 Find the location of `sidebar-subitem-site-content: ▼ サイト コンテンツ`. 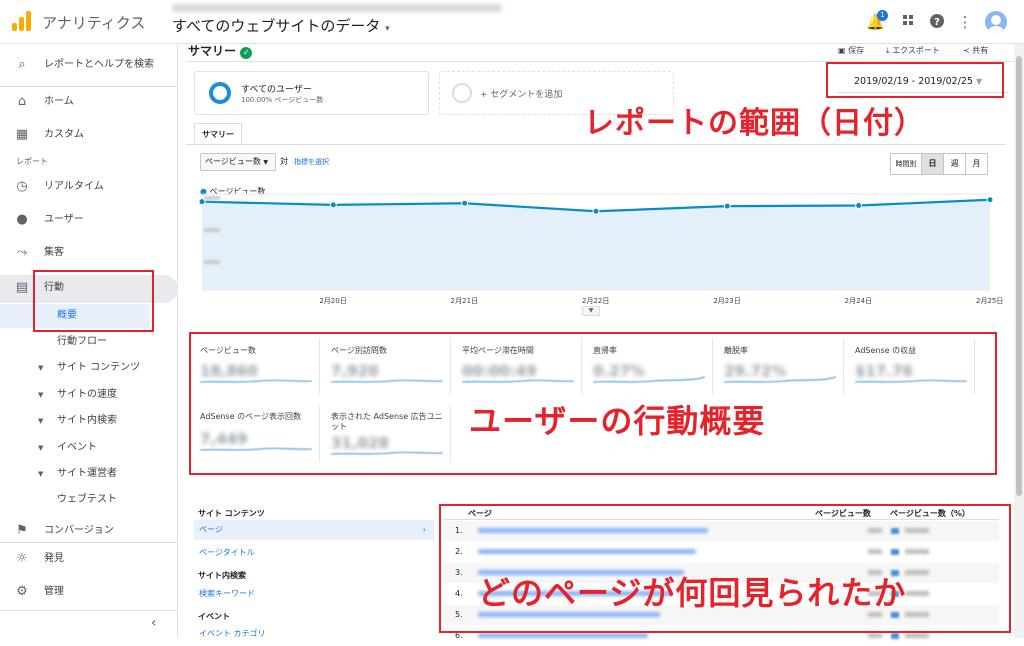

sidebar-subitem-site-content: ▼ サイト コンテンツ is located at coordinates (89, 368).